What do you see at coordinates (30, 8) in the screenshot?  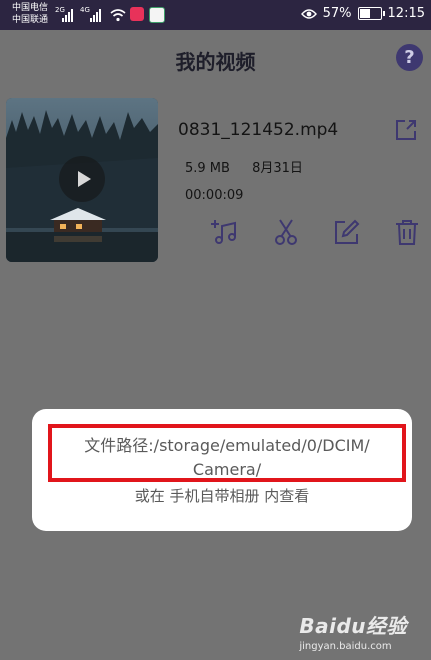 I see `carrier-1: 中国电信` at bounding box center [30, 8].